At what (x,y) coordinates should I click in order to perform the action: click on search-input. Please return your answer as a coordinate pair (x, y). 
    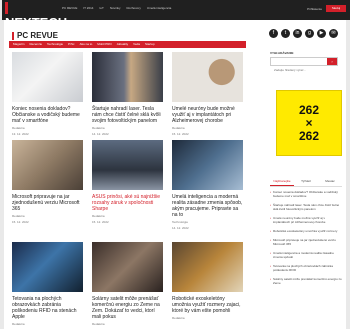
    Looking at the image, I should click on (297, 70).